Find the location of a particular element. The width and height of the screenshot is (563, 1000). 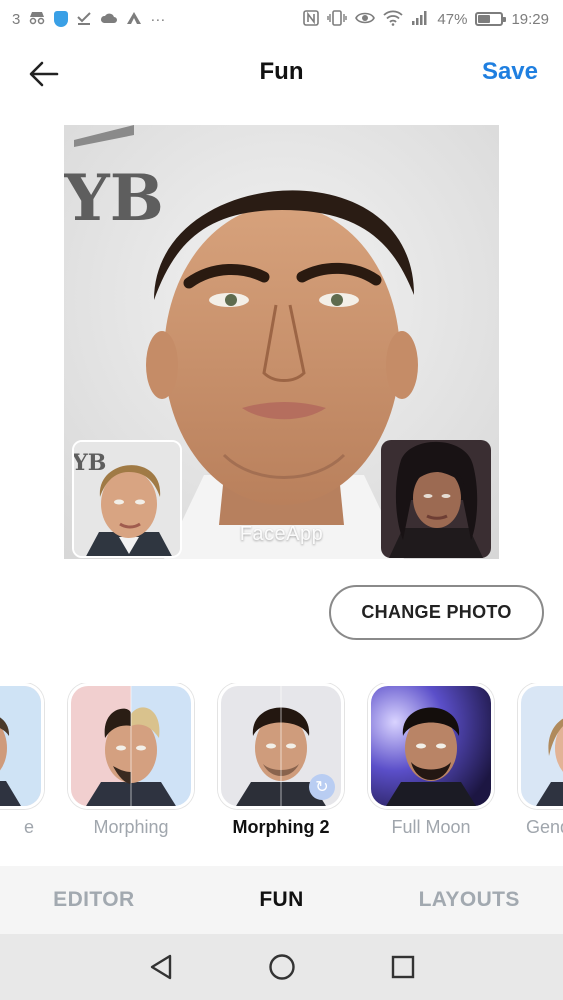

page-title: Fun is located at coordinates (281, 71).